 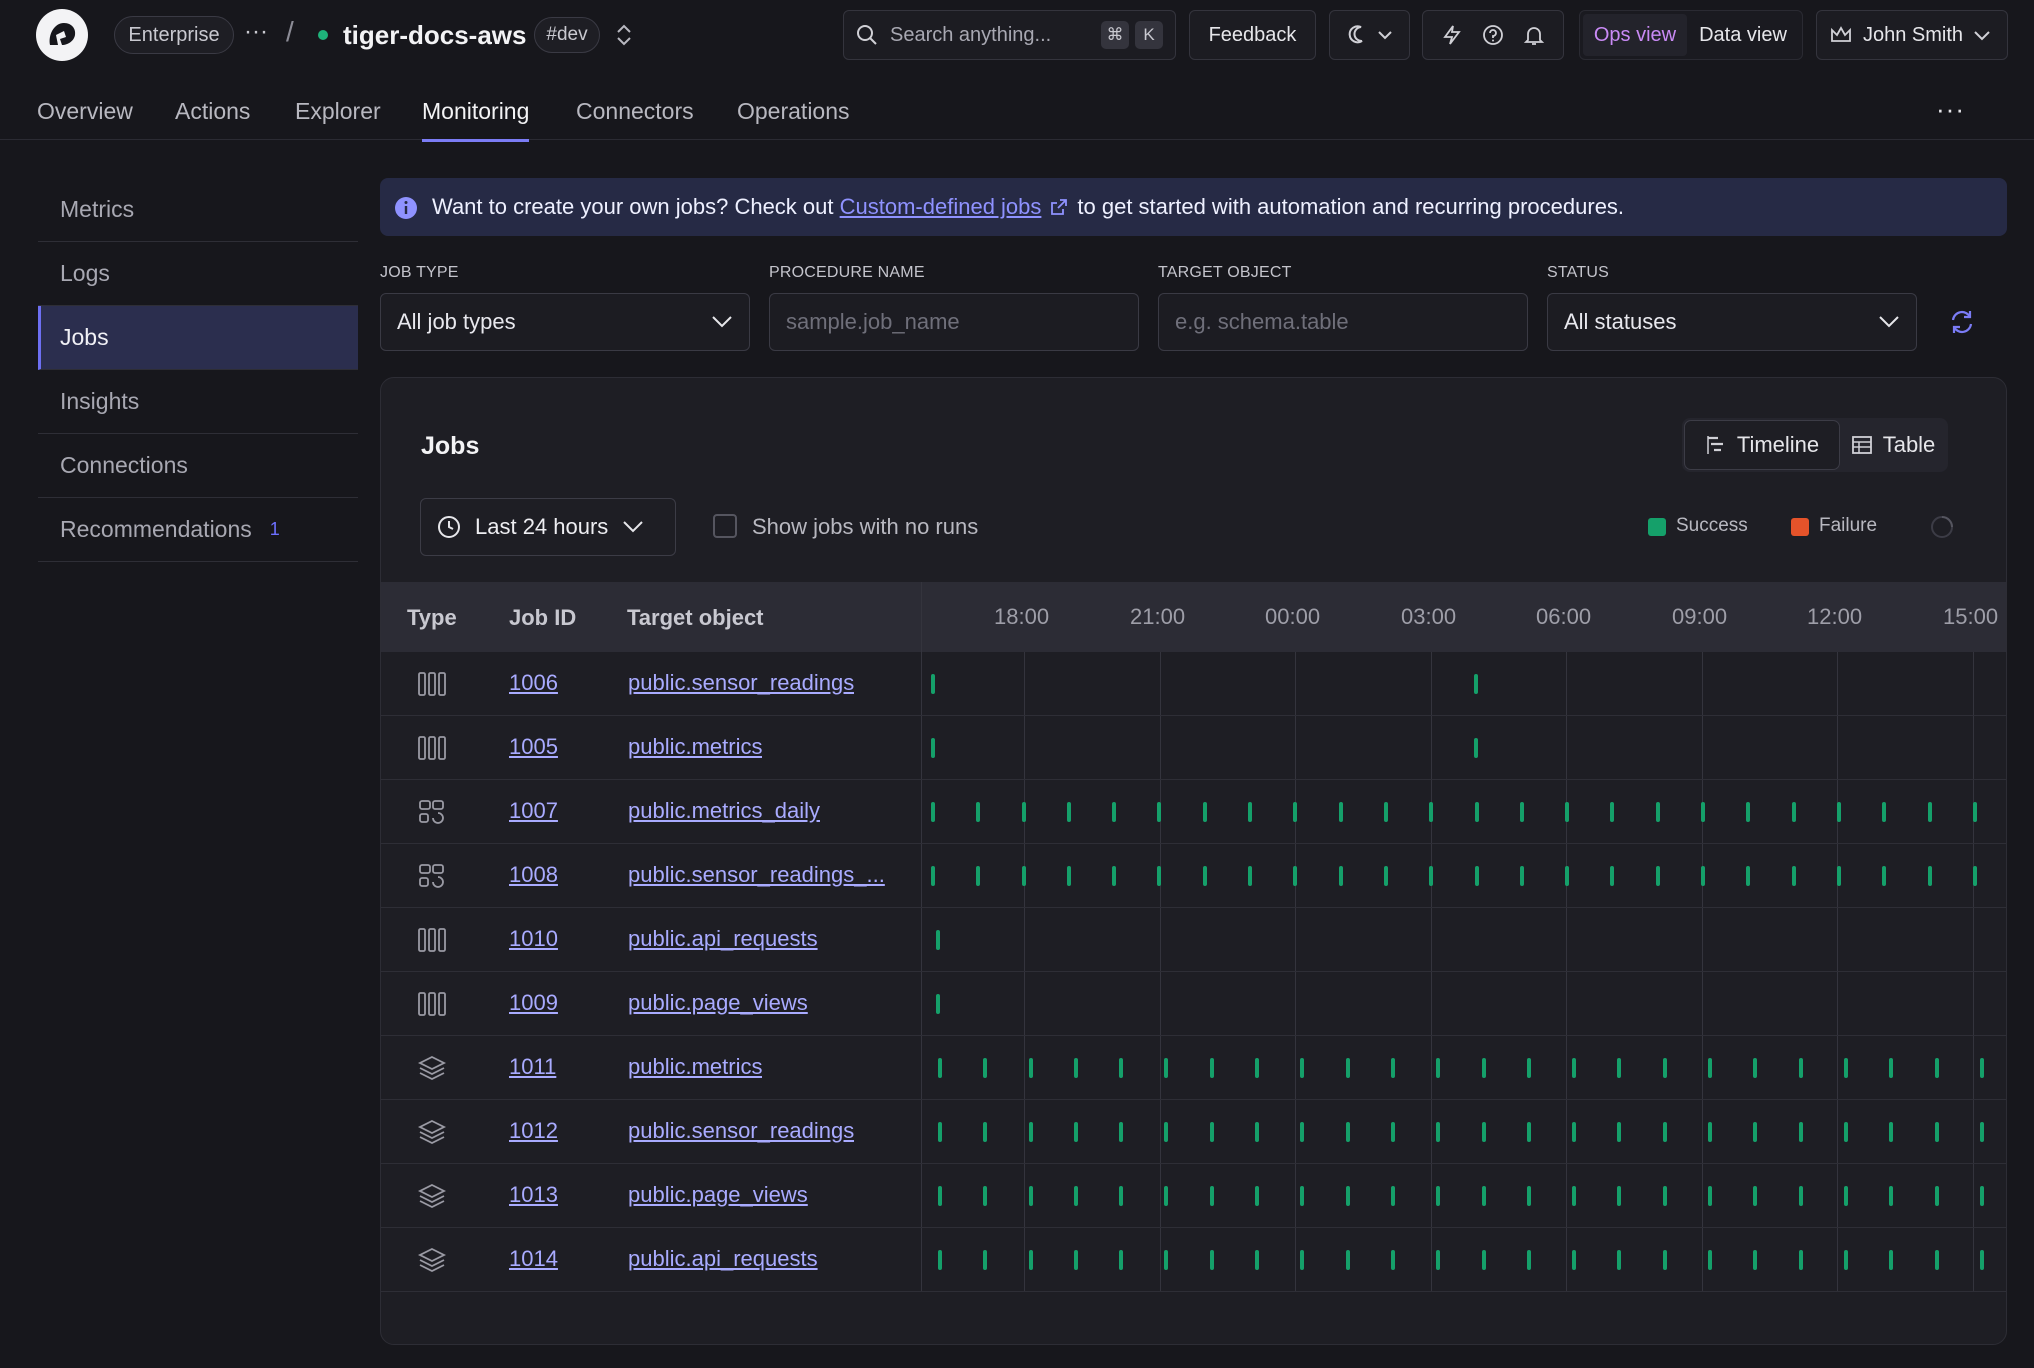 I want to click on timeline-view-button: Timeline, so click(x=1762, y=445).